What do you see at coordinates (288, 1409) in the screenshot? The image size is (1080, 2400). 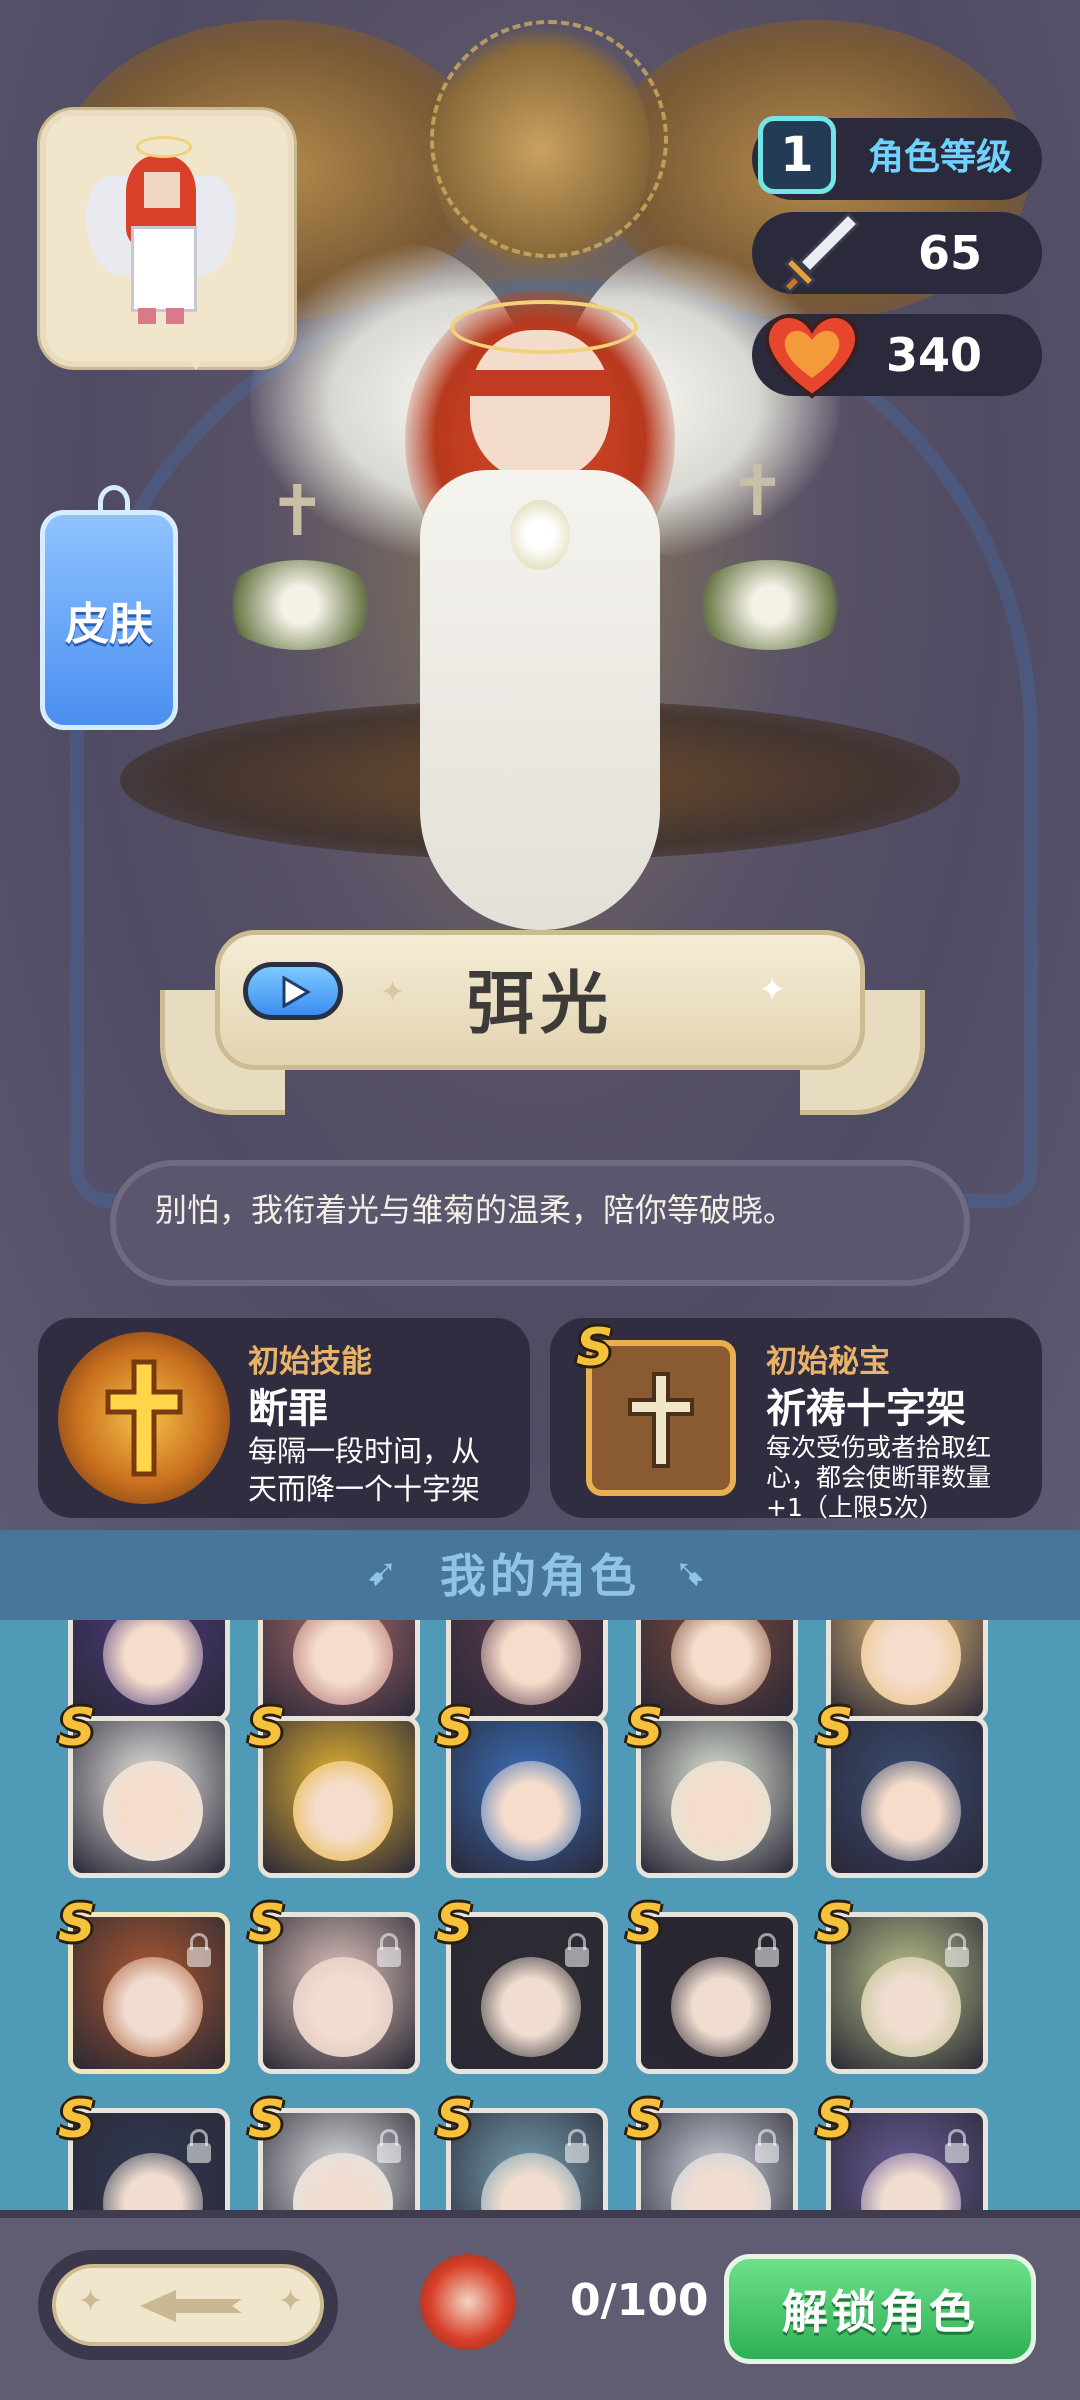 I see `skill-name: 断罪` at bounding box center [288, 1409].